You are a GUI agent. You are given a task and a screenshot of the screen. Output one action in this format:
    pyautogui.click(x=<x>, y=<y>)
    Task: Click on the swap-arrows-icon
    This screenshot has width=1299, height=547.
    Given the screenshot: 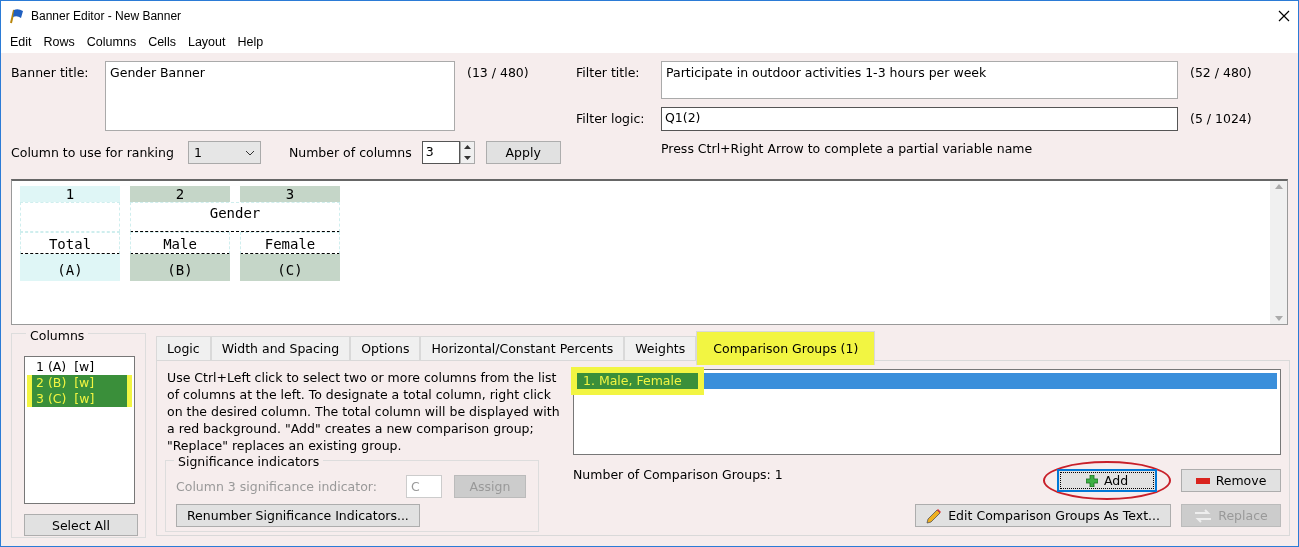 What is the action you would take?
    pyautogui.click(x=1203, y=515)
    